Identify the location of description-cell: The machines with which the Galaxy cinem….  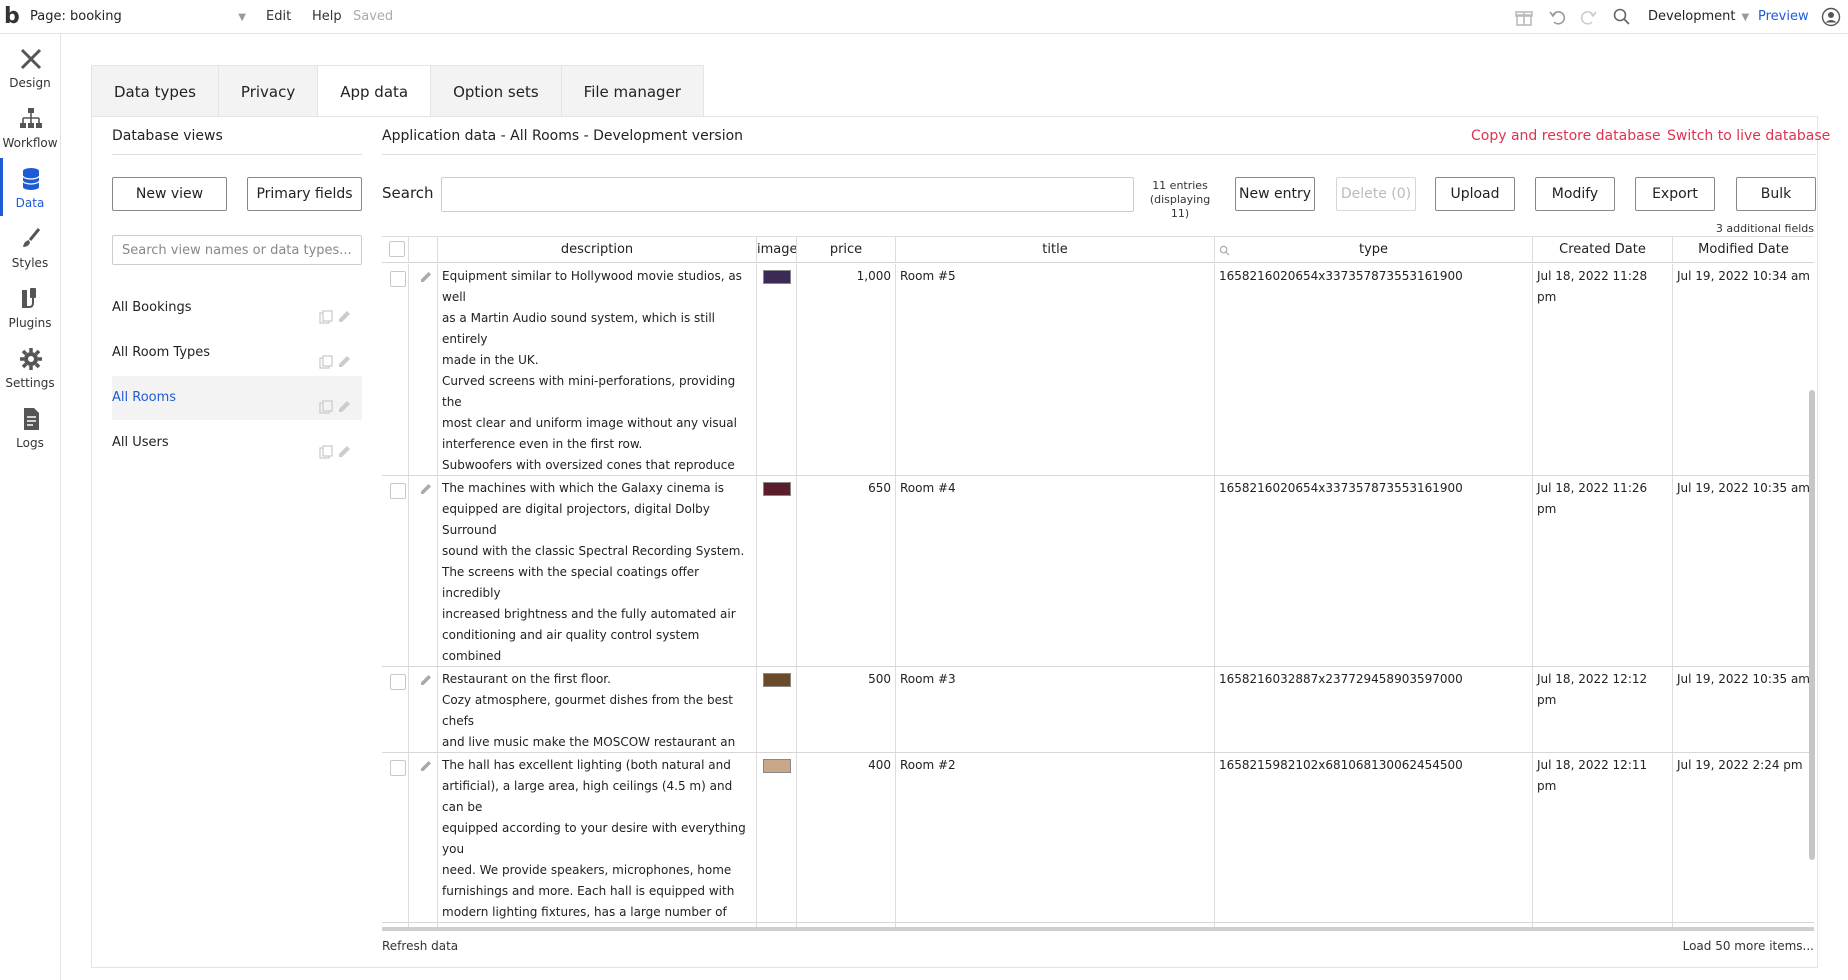
(597, 571).